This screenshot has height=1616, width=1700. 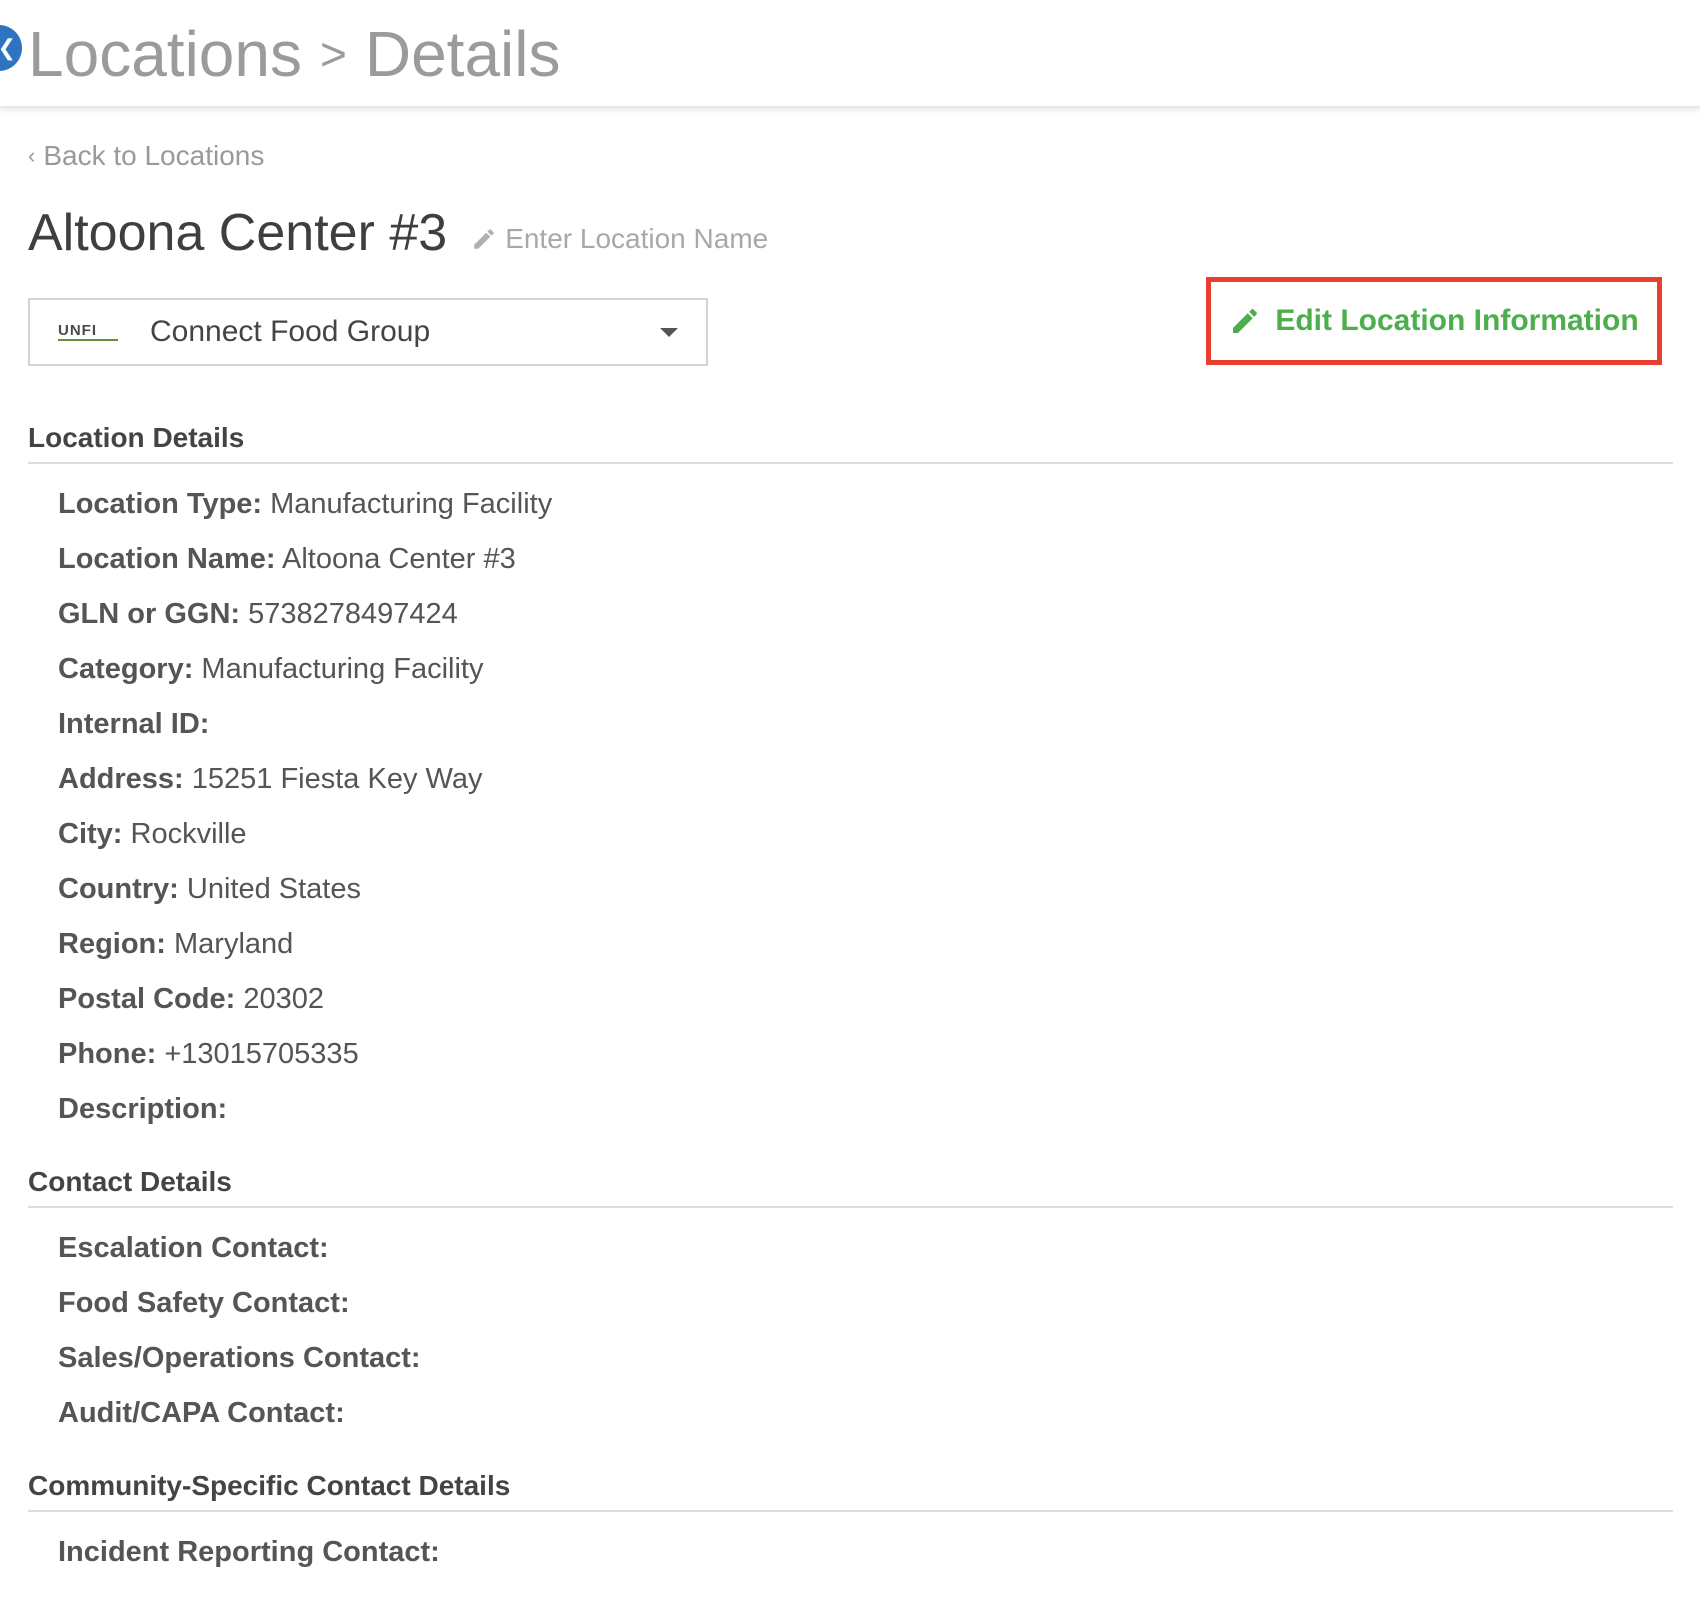 I want to click on edit-location-information-label: Edit Location Information, so click(x=1457, y=320).